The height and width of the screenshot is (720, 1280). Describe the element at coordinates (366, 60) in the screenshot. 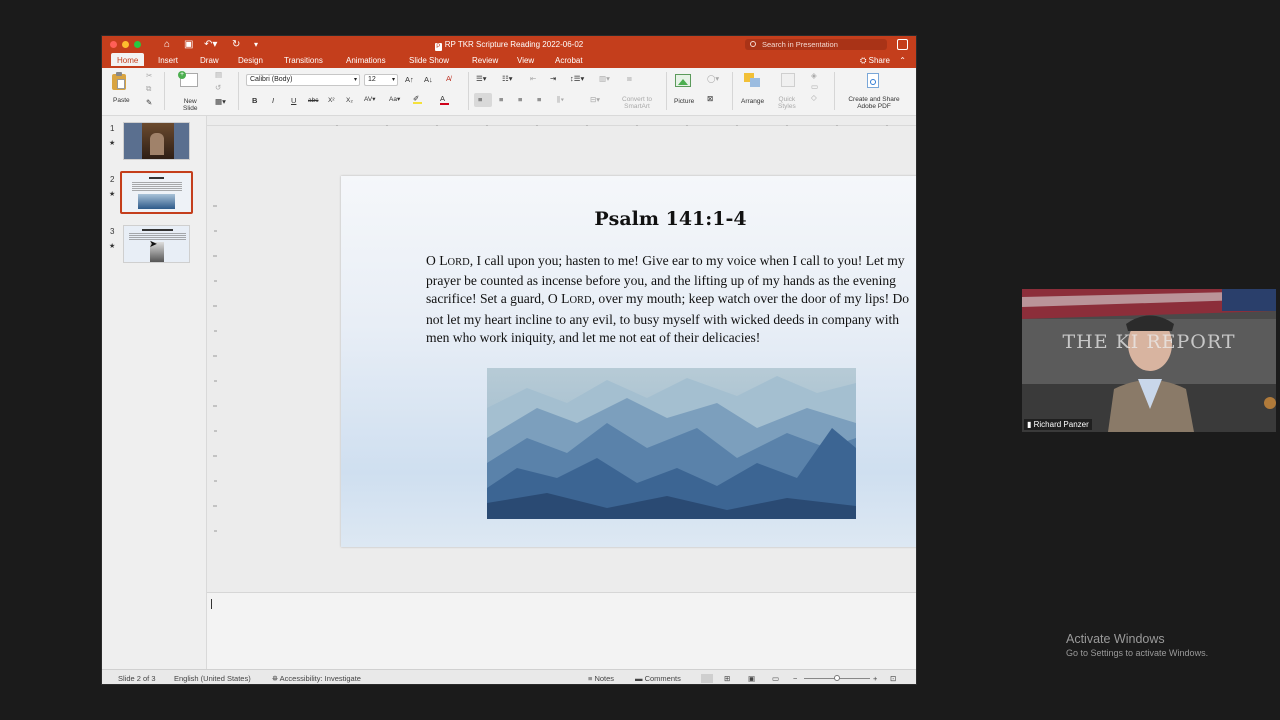

I see `tab-animations: Animations` at that location.